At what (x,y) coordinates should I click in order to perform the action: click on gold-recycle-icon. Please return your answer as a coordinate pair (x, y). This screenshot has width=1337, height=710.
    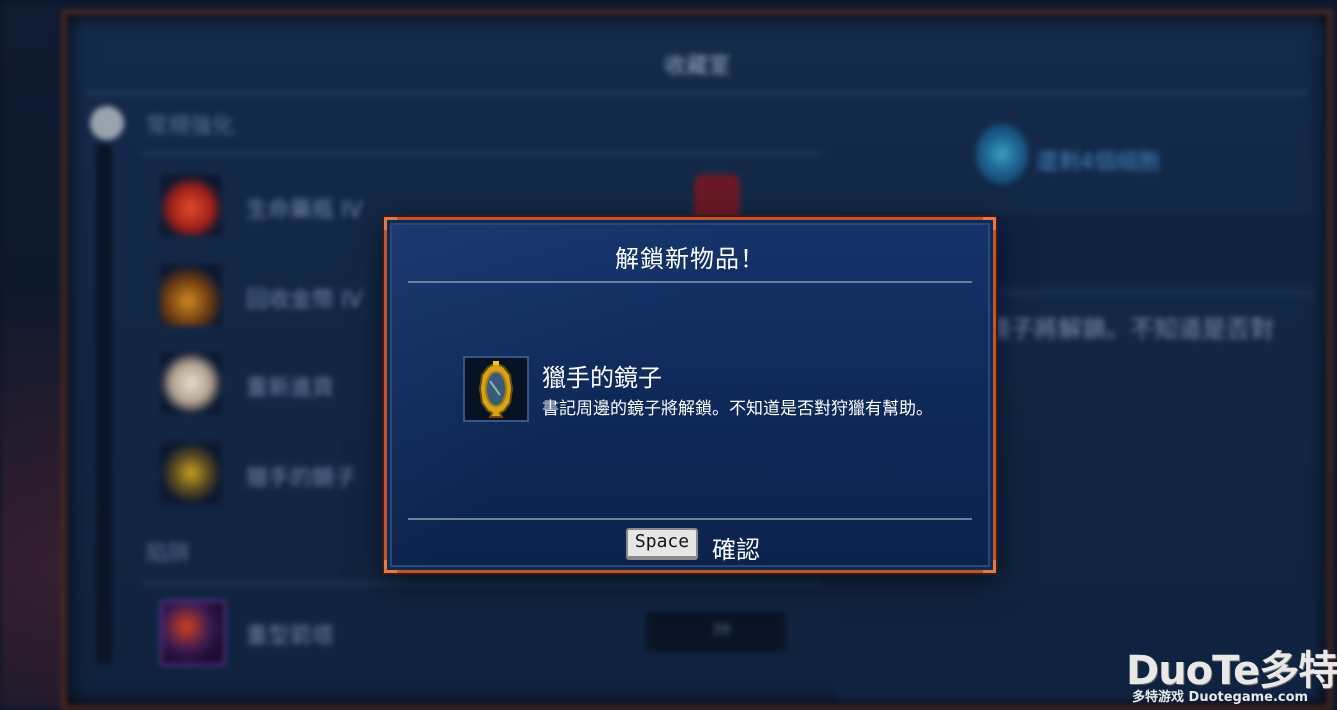
    Looking at the image, I should click on (191, 295).